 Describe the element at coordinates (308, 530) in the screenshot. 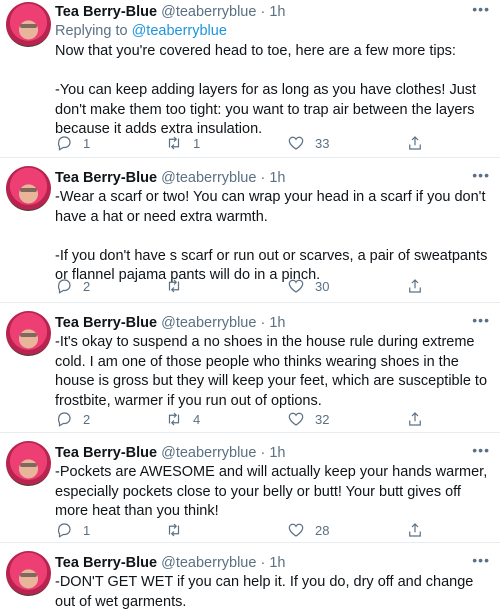

I see `like-button: 28` at that location.